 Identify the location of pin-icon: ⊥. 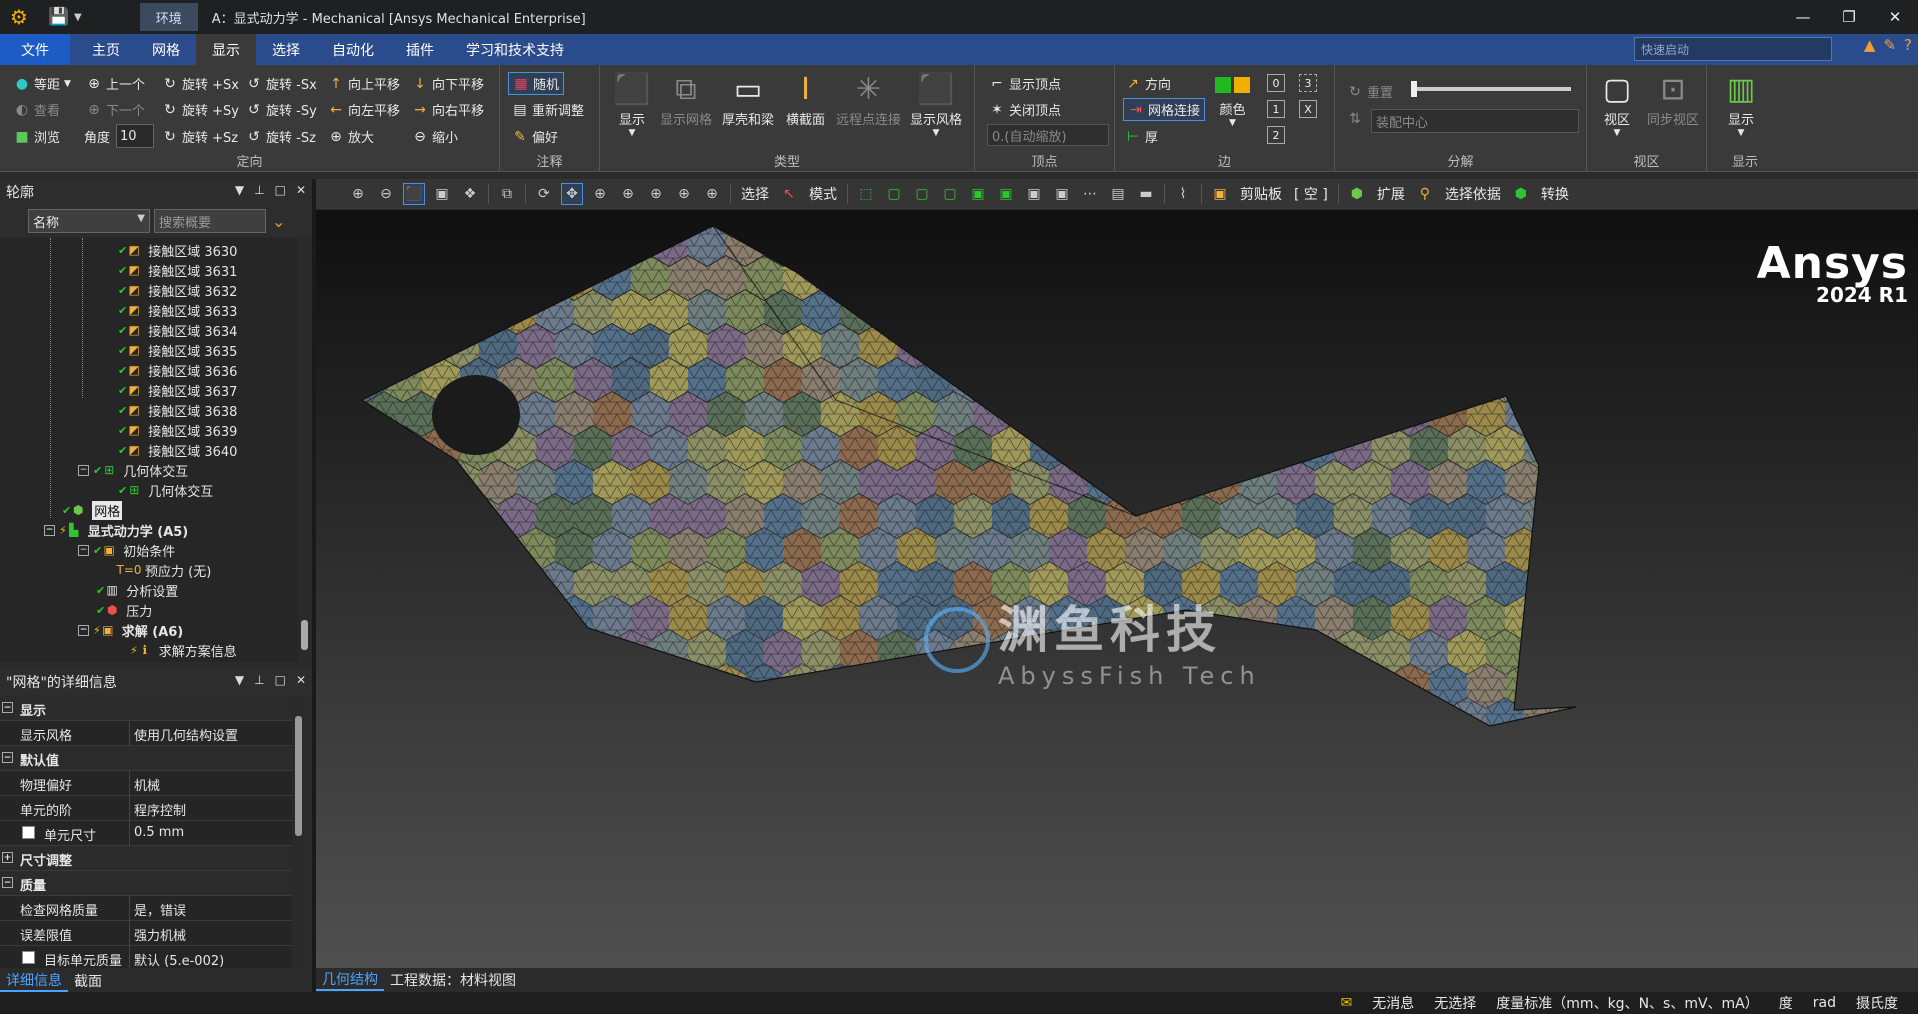
(259, 680).